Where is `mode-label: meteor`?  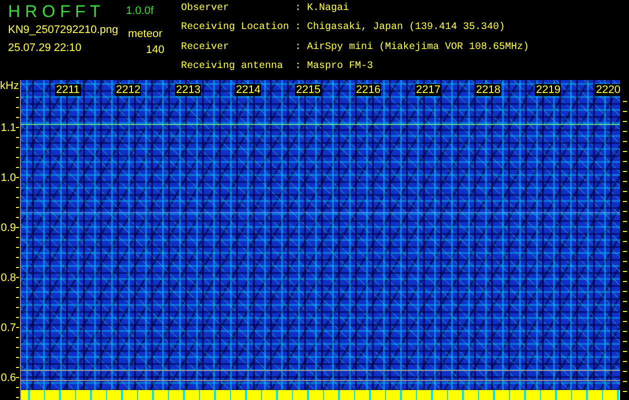 mode-label: meteor is located at coordinates (146, 32).